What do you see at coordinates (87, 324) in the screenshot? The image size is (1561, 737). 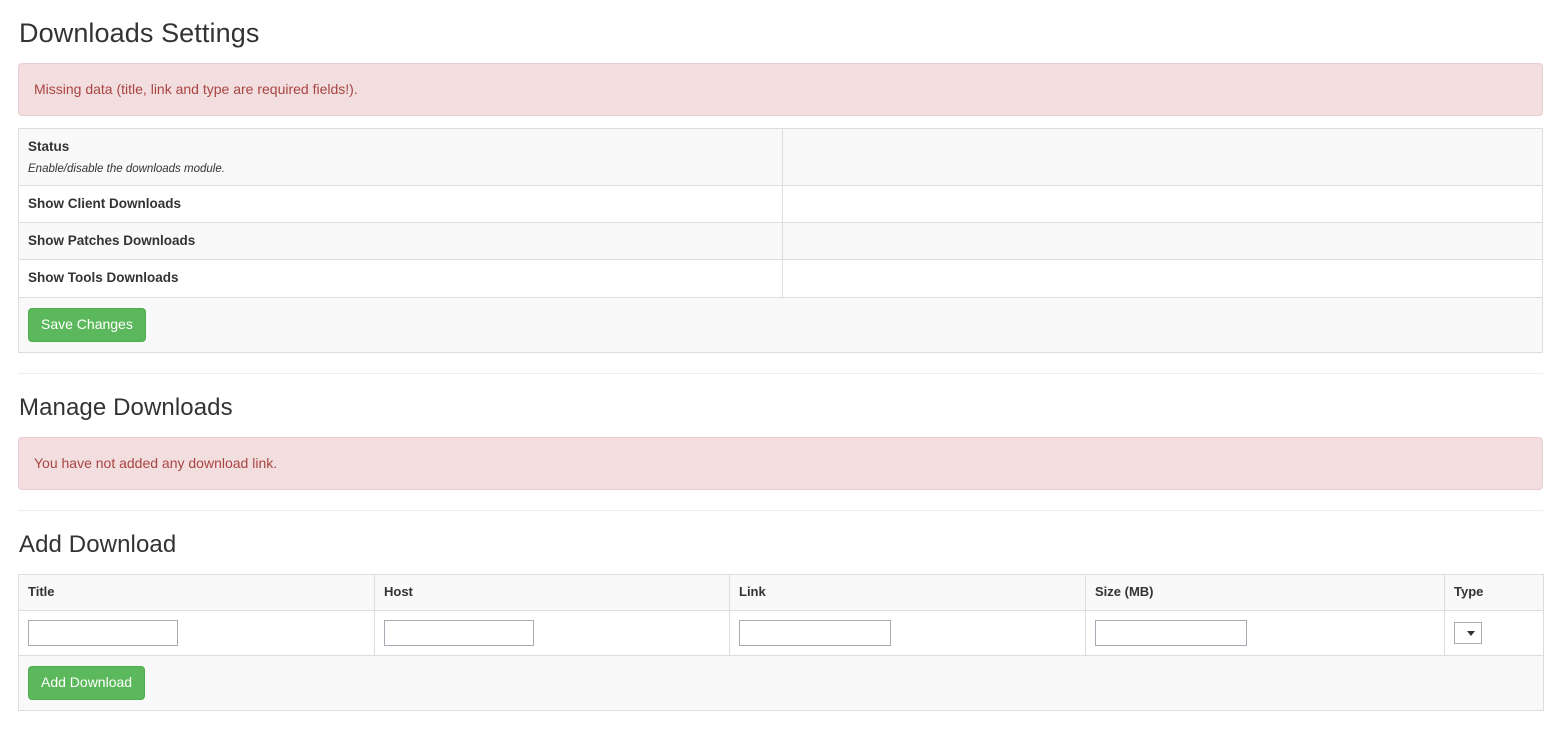 I see `save-changes-button: Save Changes` at bounding box center [87, 324].